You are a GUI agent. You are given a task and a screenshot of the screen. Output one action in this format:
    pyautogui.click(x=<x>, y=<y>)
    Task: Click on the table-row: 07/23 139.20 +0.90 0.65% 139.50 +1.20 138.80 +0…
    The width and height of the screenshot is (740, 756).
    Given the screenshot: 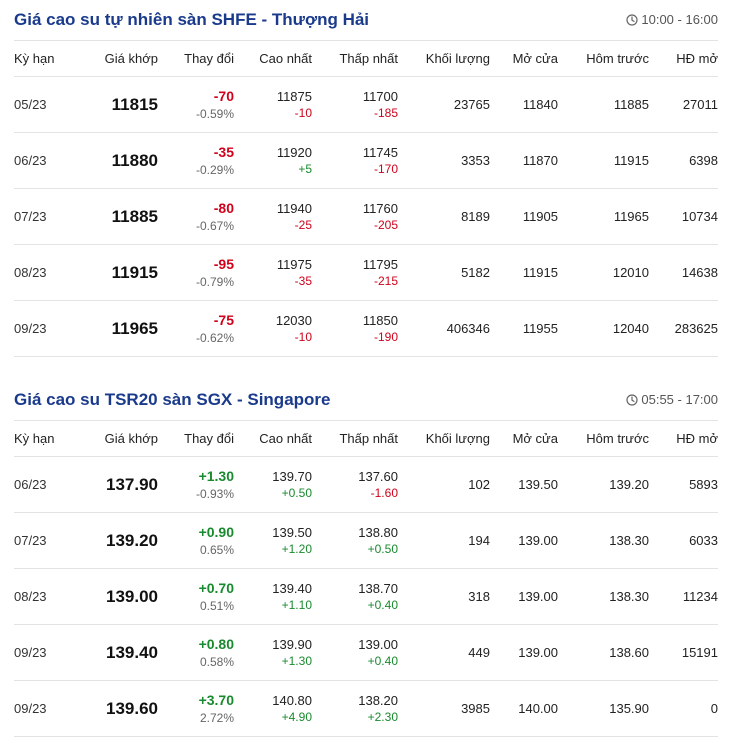 What is the action you would take?
    pyautogui.click(x=366, y=540)
    